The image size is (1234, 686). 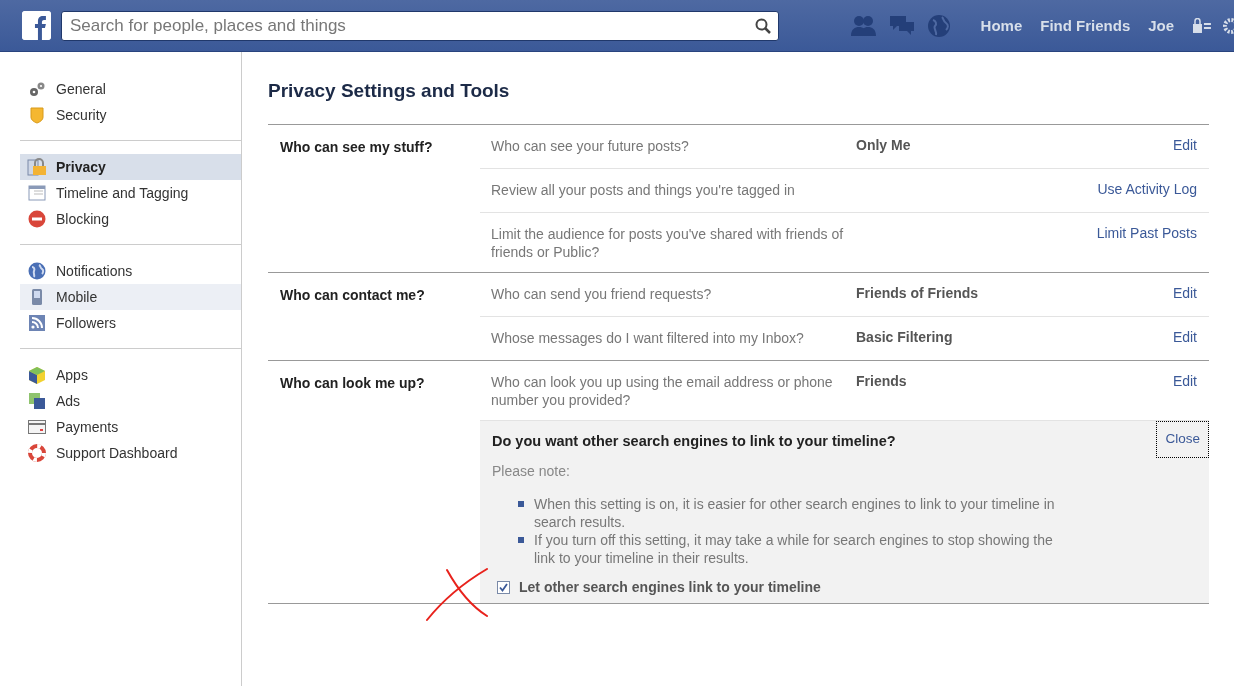 I want to click on sidebar-item: Blocking, so click(x=130, y=219).